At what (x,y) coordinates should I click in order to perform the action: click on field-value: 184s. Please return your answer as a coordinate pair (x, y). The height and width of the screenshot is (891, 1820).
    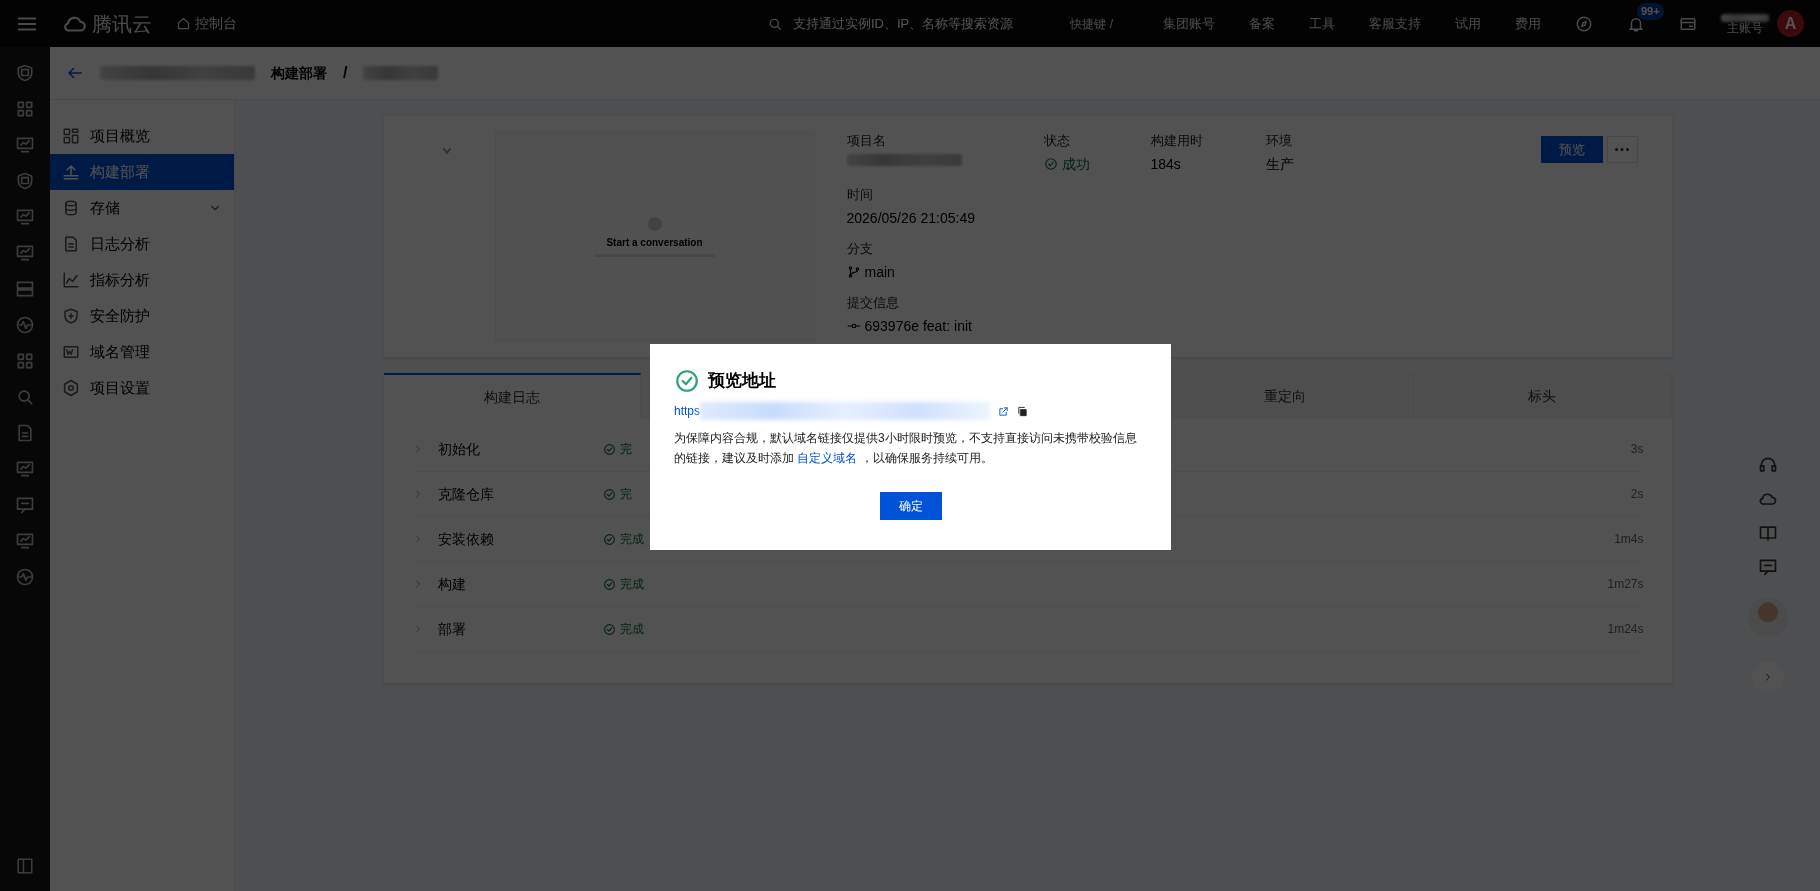
    Looking at the image, I should click on (1165, 164).